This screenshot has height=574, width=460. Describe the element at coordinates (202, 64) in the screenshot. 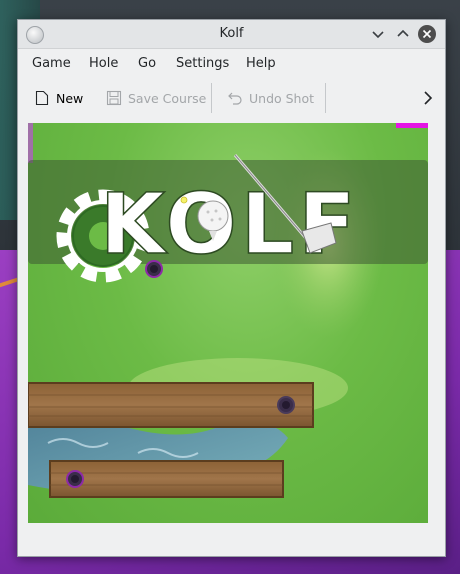

I see `menu-settings: Settings` at that location.